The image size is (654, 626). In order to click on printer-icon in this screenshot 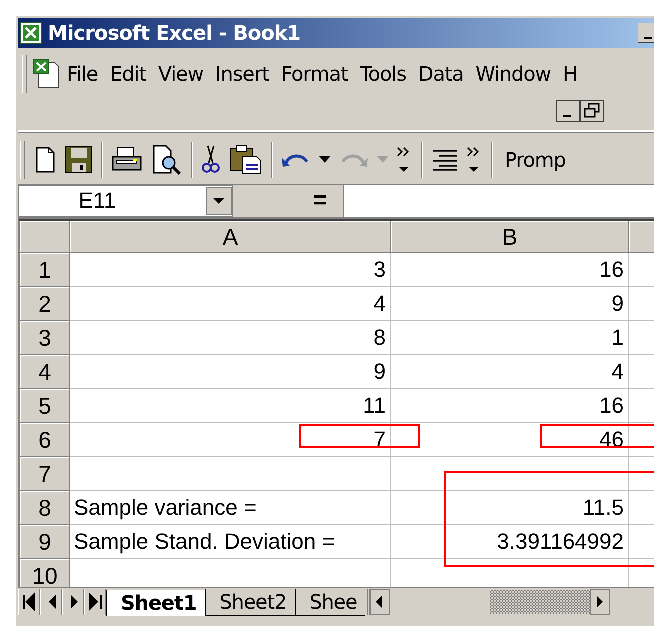, I will do `click(127, 160)`.